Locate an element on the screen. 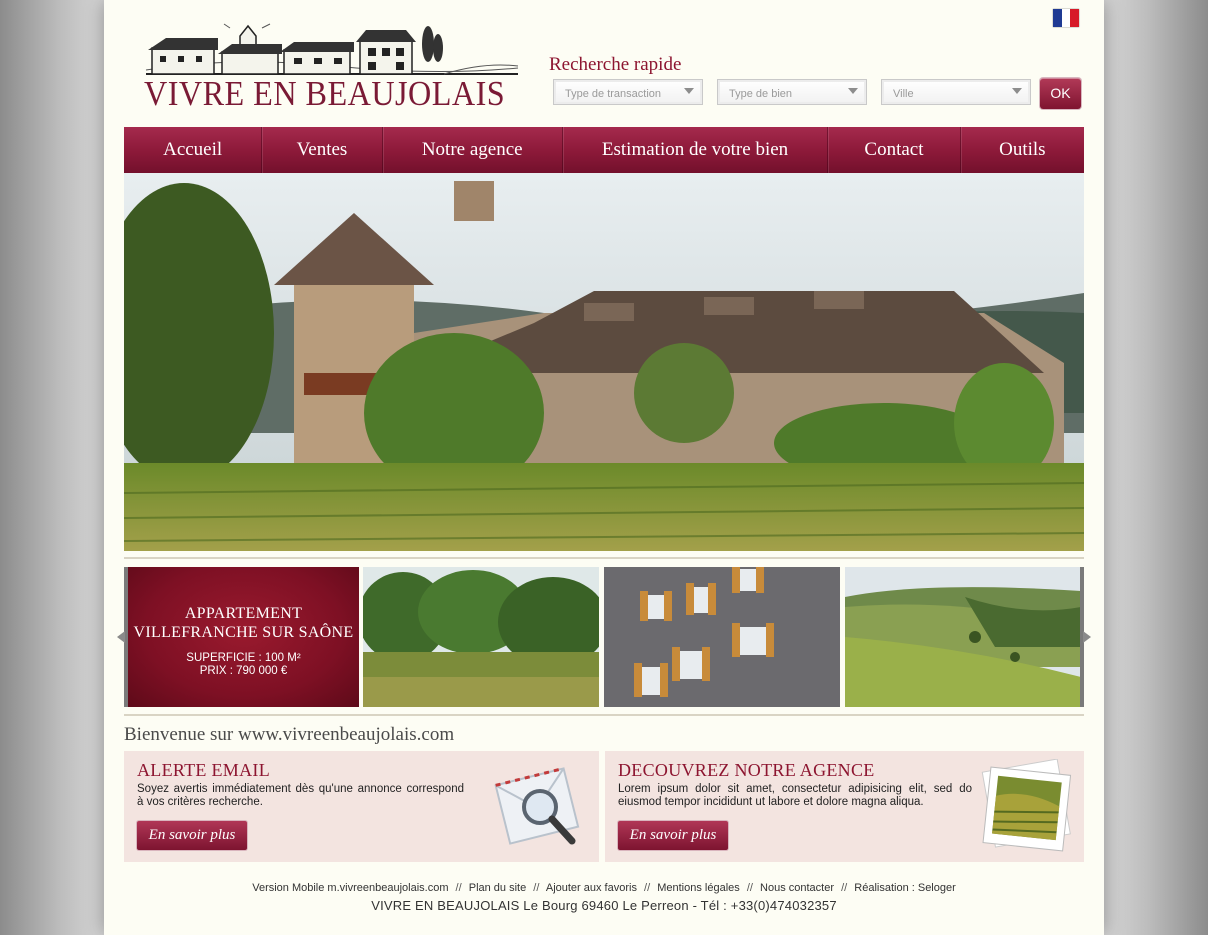  transaction-type-select: Type de transaction is located at coordinates (628, 92).